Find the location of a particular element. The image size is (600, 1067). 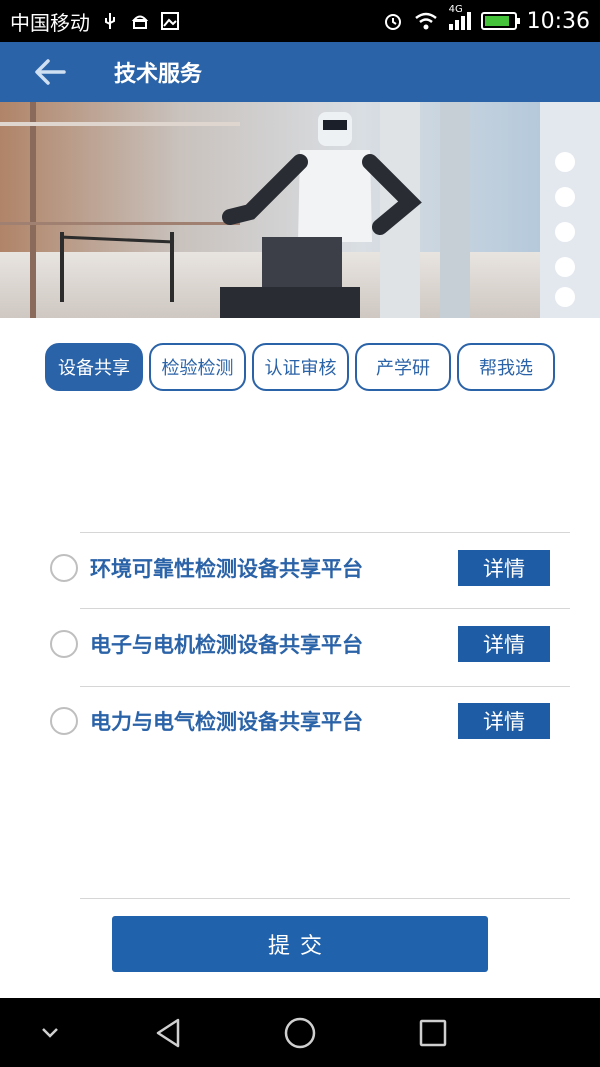

list-item: 电子与电机检测设备共享平台 详情 is located at coordinates (300, 644).